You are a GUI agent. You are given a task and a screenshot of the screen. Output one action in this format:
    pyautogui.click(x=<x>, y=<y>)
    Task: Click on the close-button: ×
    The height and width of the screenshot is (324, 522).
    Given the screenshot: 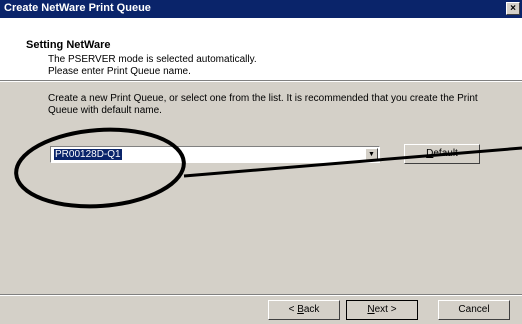 What is the action you would take?
    pyautogui.click(x=513, y=8)
    